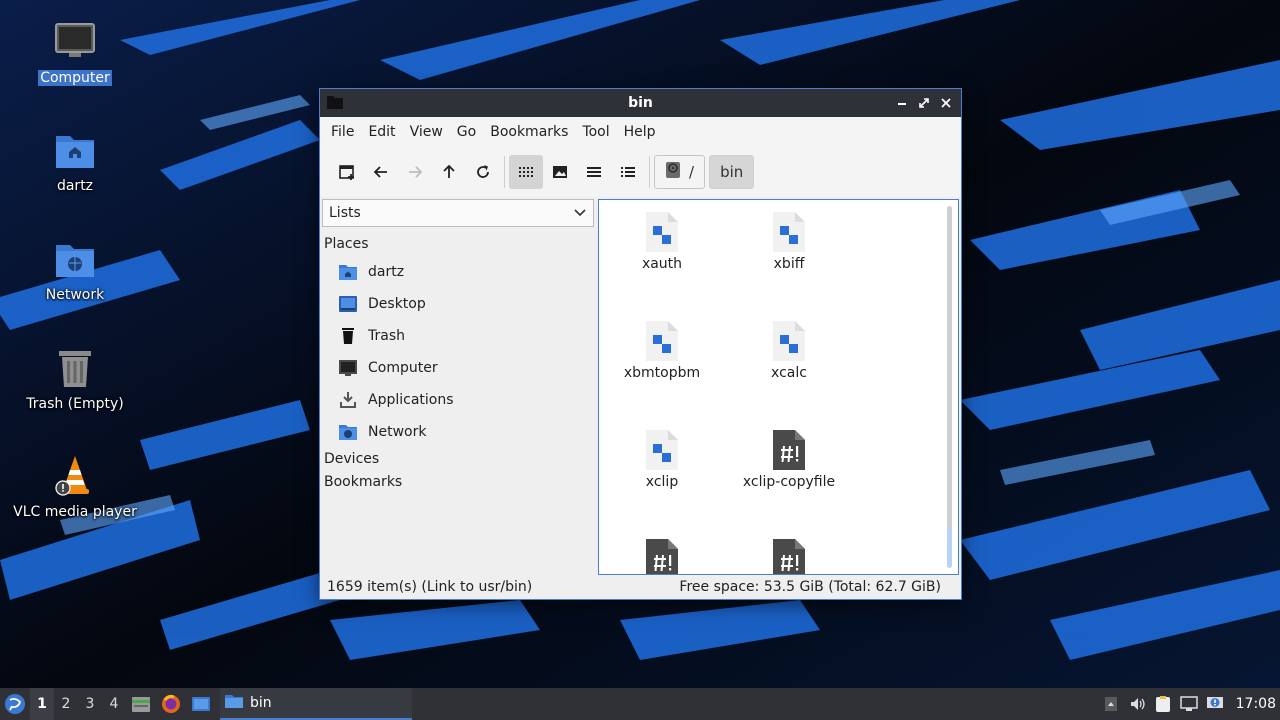  What do you see at coordinates (924, 103) in the screenshot?
I see `maximize-button` at bounding box center [924, 103].